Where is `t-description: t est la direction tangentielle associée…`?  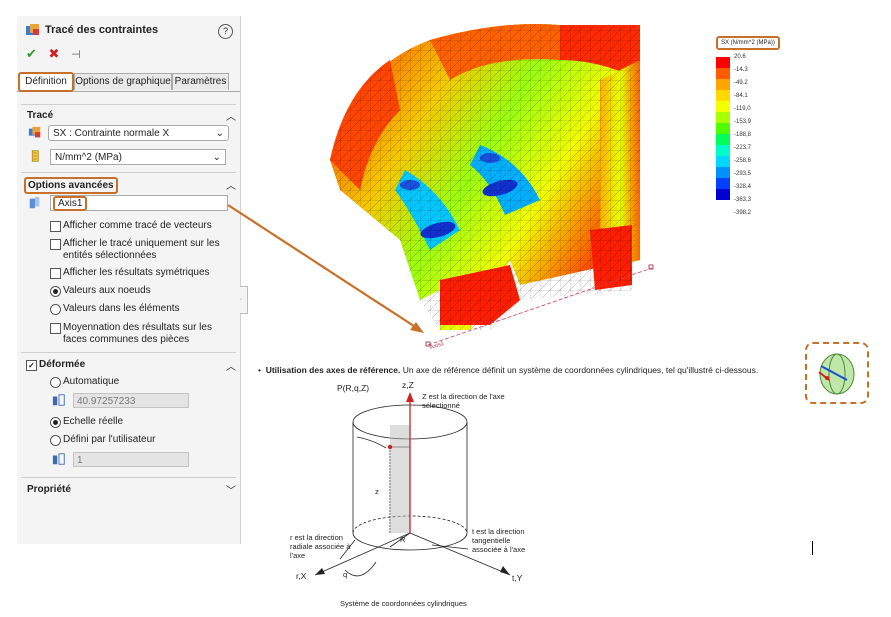 t-description: t est la direction tangentielle associée… is located at coordinates (499, 540).